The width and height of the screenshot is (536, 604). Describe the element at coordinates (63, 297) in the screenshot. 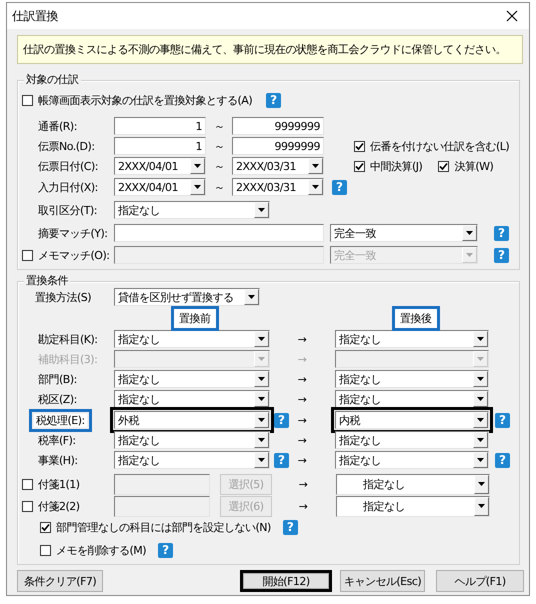

I see `field-label: 置換方法(S)` at that location.